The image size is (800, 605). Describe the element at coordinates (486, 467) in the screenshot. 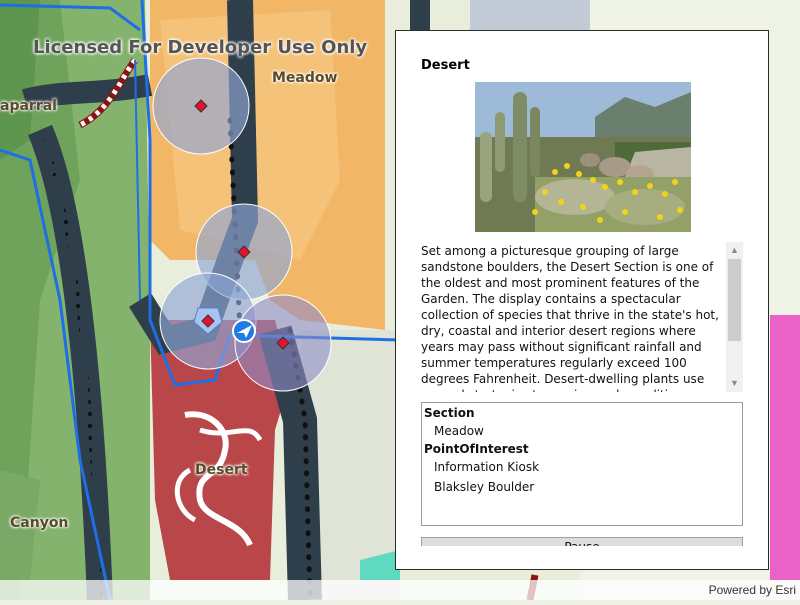

I see `list-item: Information Kiosk` at that location.